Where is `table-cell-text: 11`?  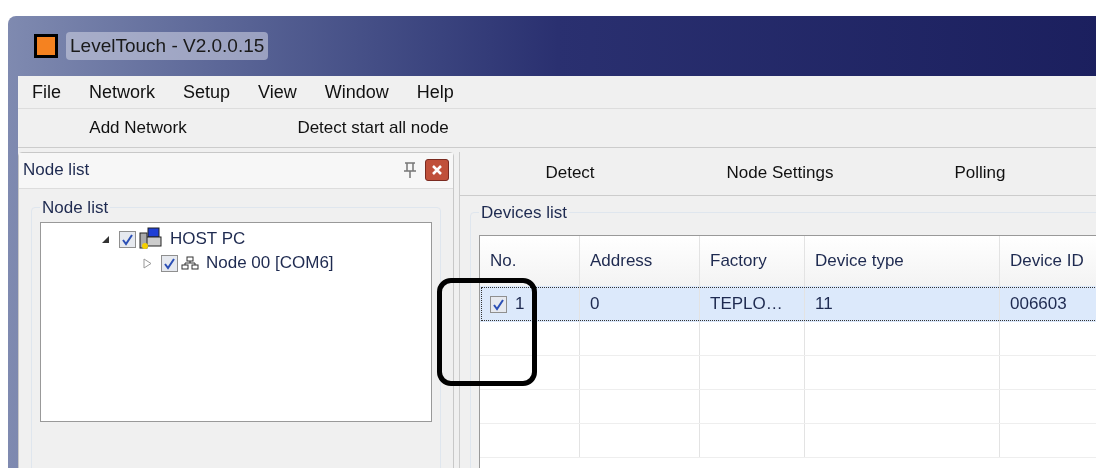
table-cell-text: 11 is located at coordinates (824, 304).